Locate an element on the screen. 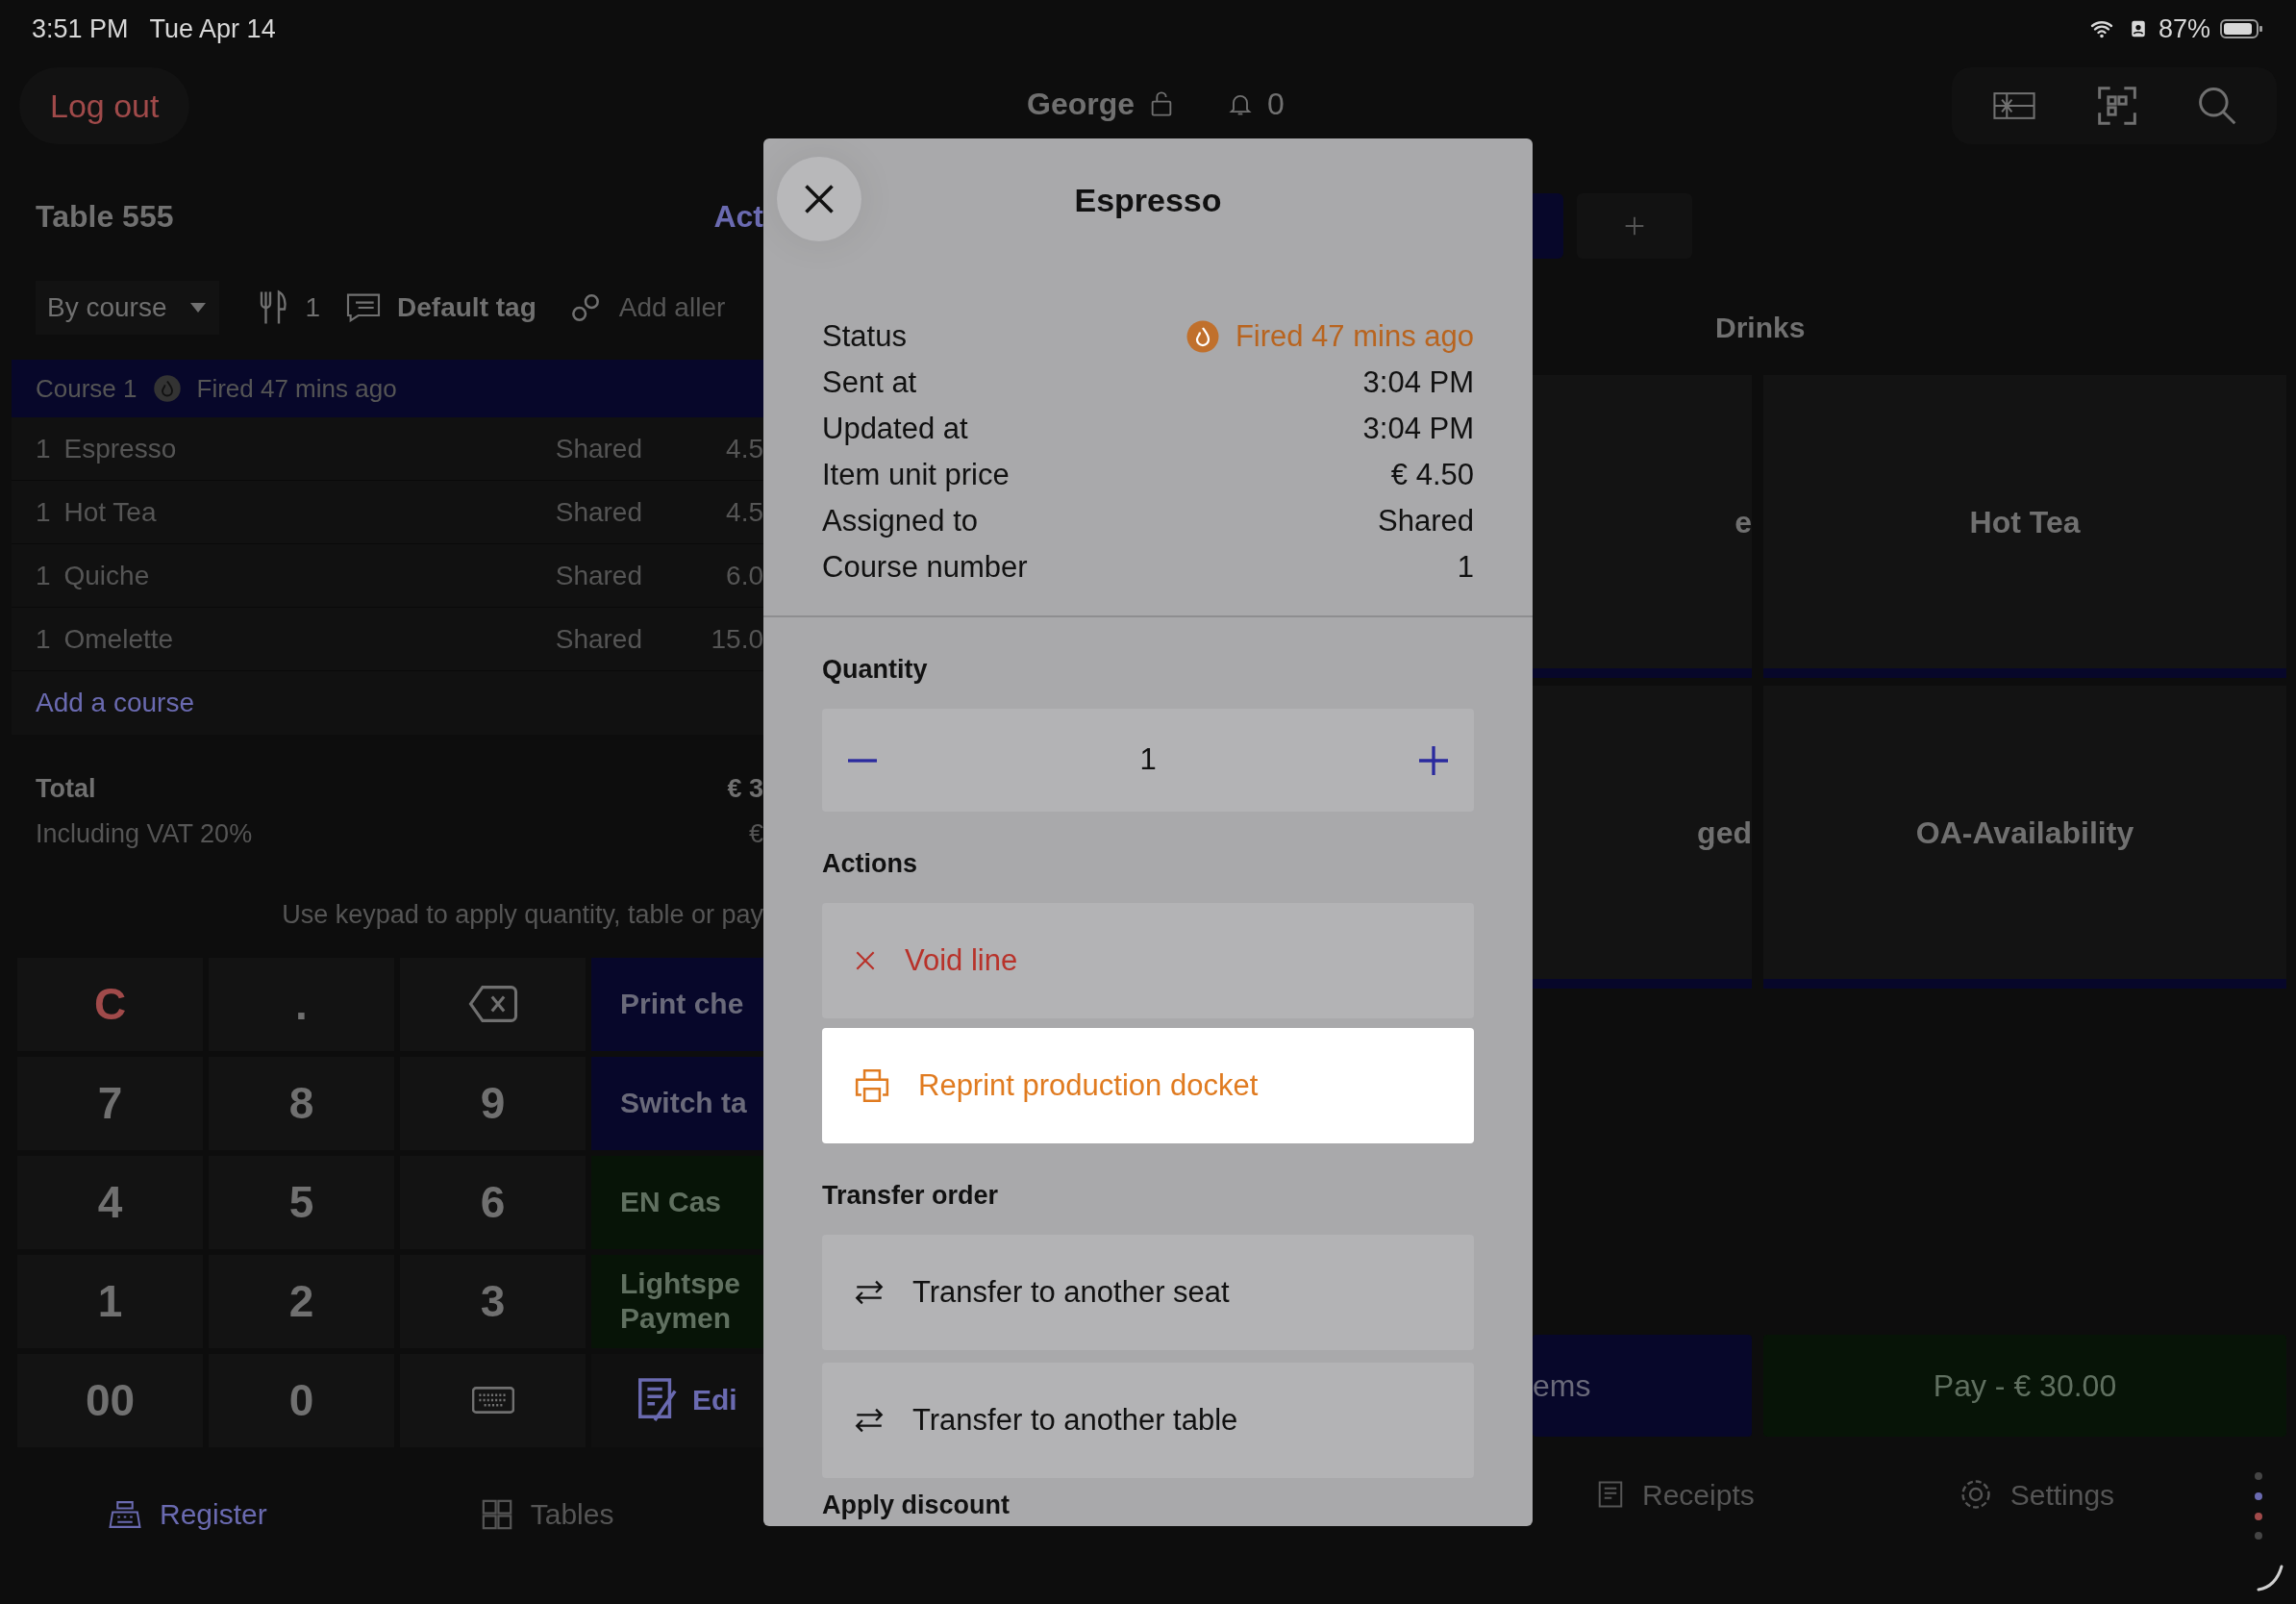 This screenshot has width=2296, height=1604. action-row: Transfer to another seat is located at coordinates (1148, 1292).